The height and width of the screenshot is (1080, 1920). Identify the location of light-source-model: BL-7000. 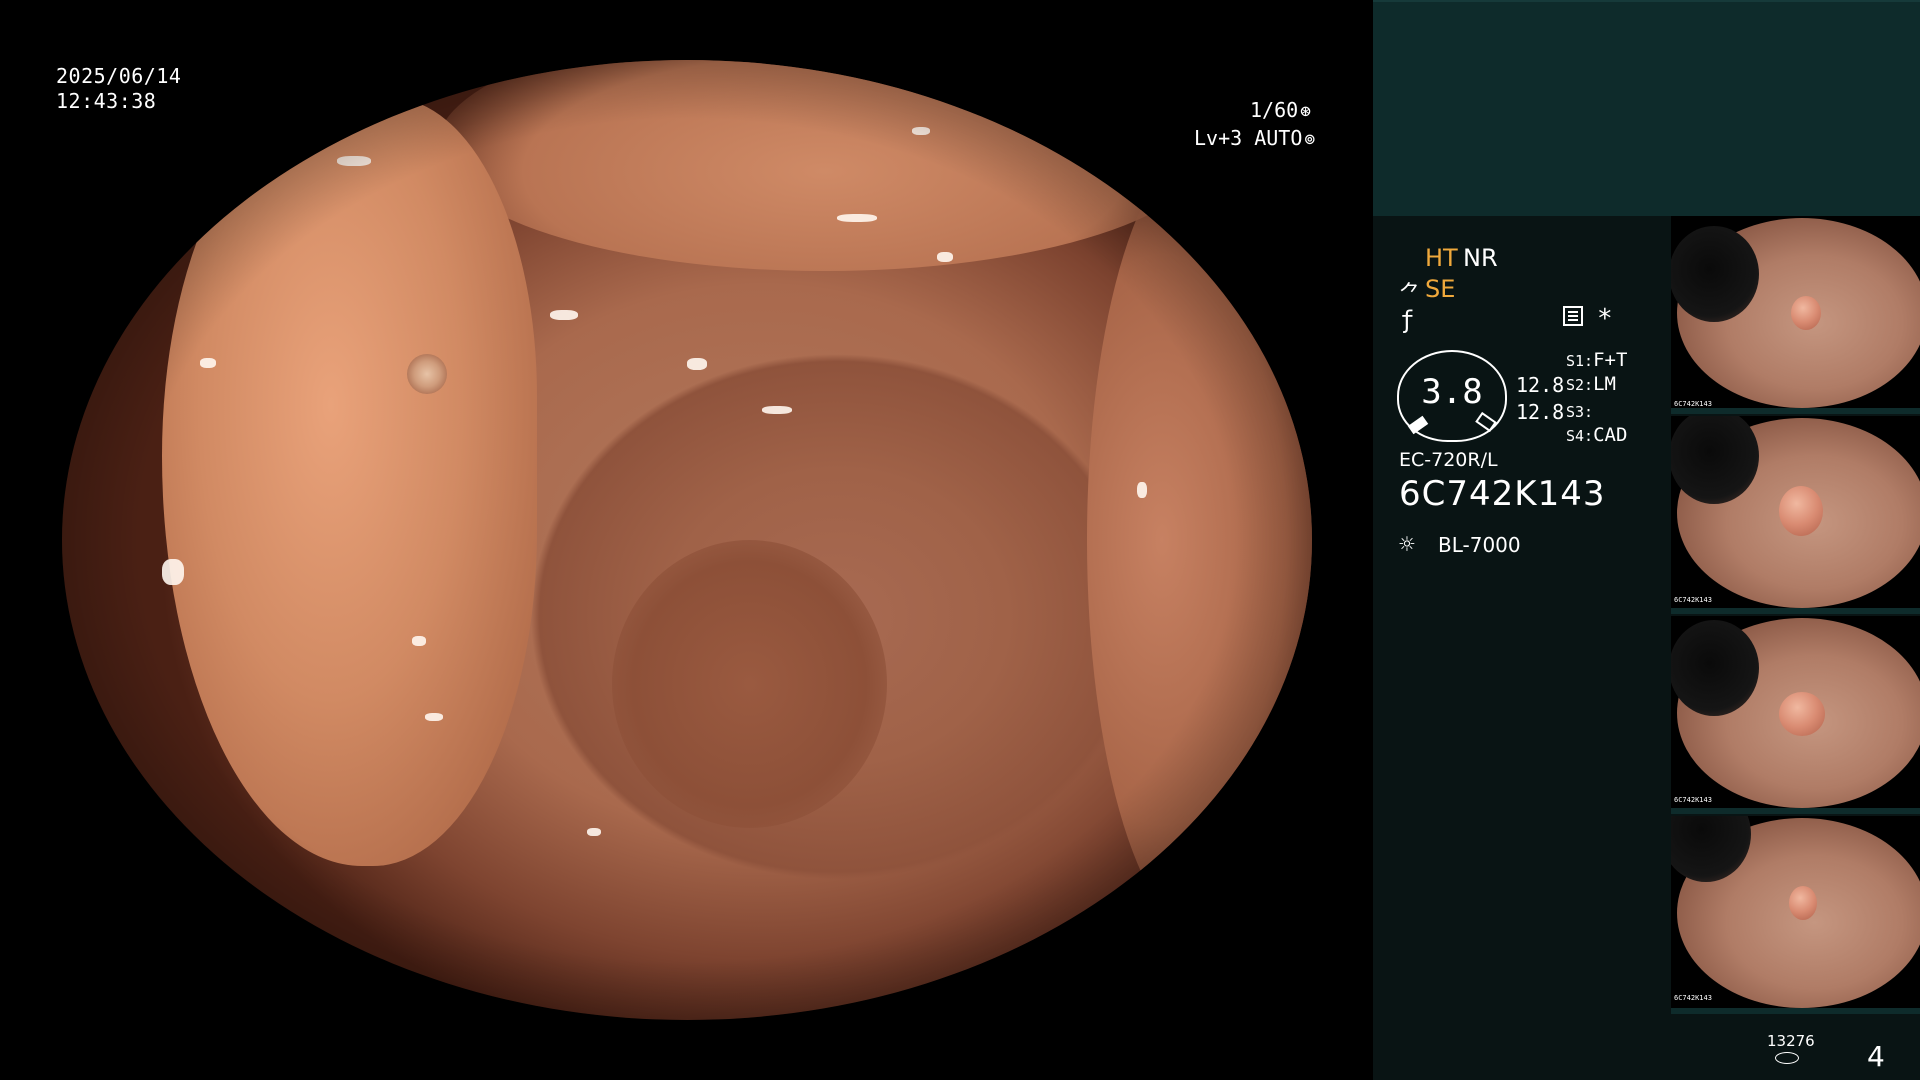
(1479, 545).